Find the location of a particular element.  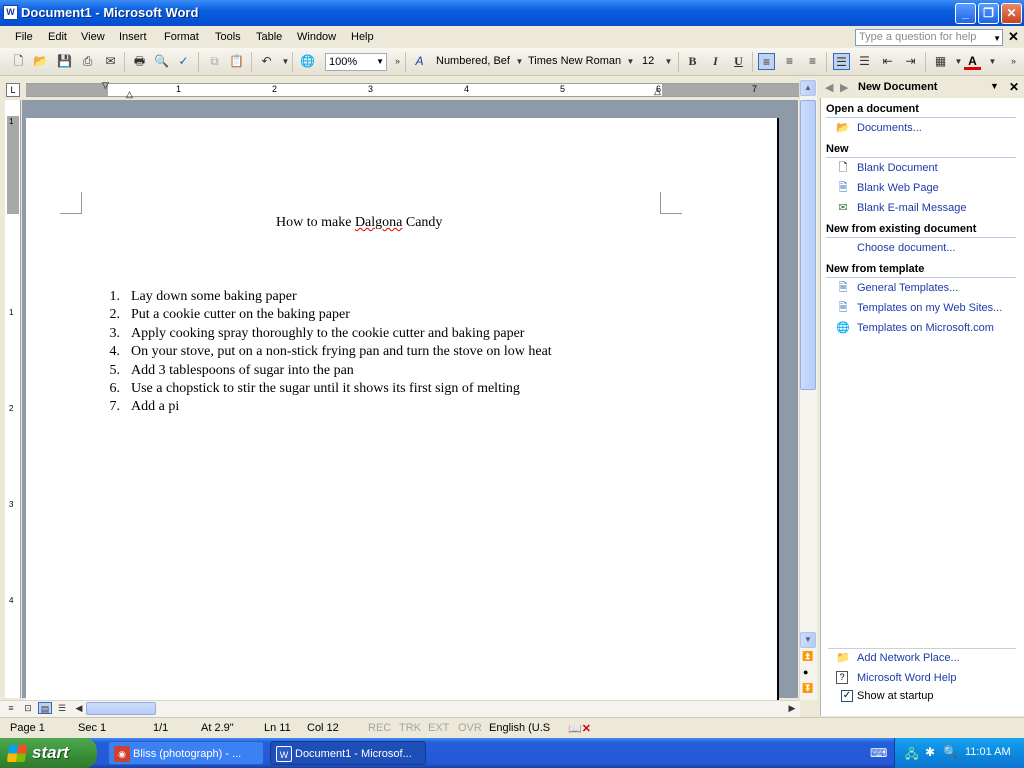

menu-table: Table is located at coordinates (269, 37).